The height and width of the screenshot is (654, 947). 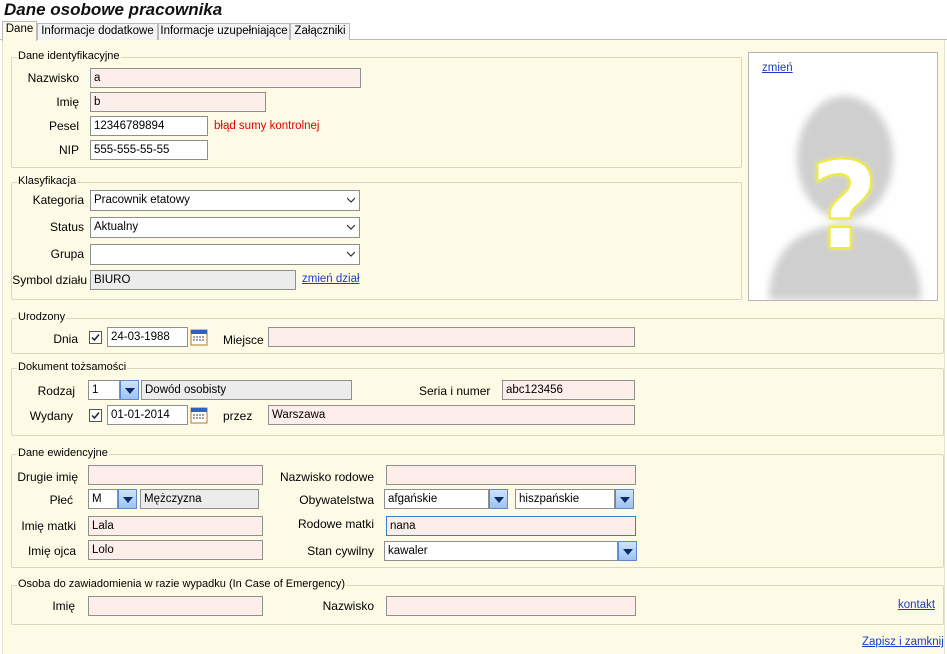 What do you see at coordinates (565, 499) in the screenshot?
I see `obywatelstwo-2-input: hiszpańskie` at bounding box center [565, 499].